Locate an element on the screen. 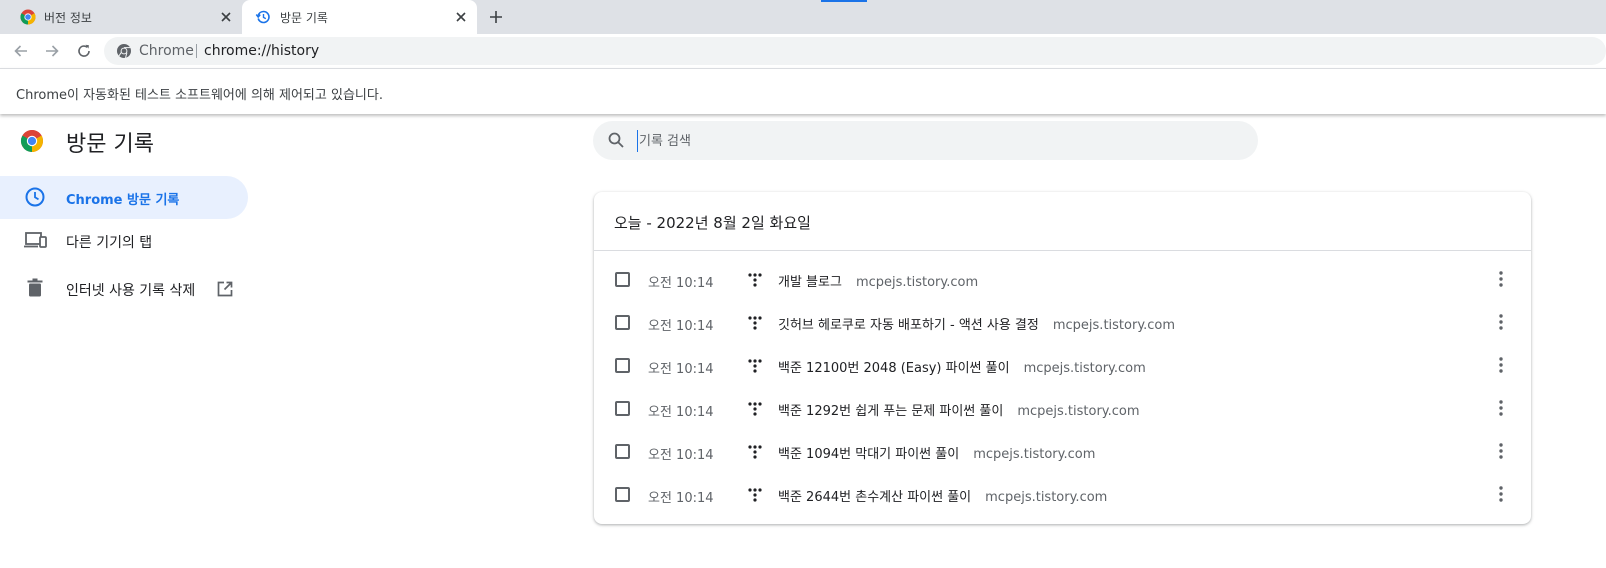 The image size is (1606, 568). entry-link: 백준 2644번 촌수계산 파이썬 풀이 mcpejs.tistory.com is located at coordinates (942, 495).